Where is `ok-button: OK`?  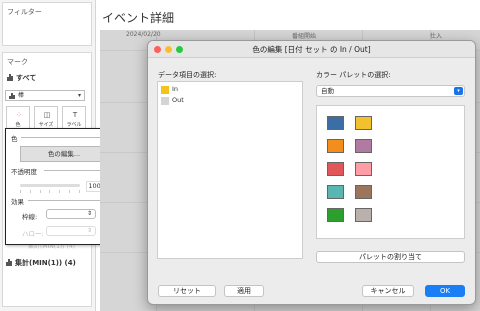 ok-button: OK is located at coordinates (445, 291).